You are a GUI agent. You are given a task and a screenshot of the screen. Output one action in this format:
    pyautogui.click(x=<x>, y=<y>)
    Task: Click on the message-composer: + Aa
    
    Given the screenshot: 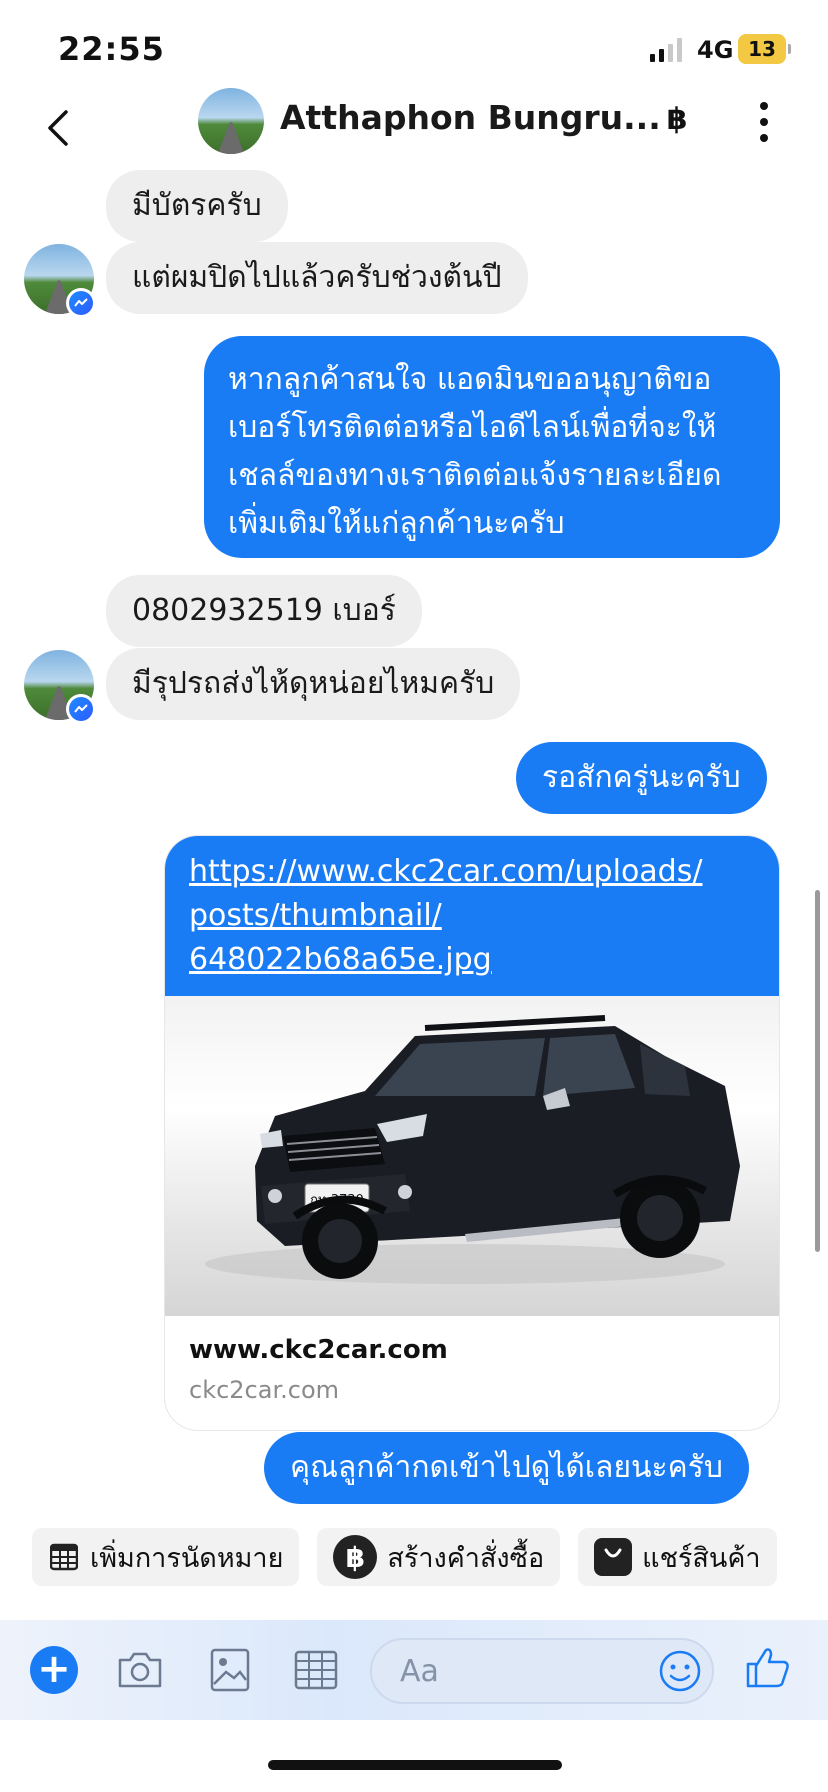 What is the action you would take?
    pyautogui.click(x=414, y=1670)
    